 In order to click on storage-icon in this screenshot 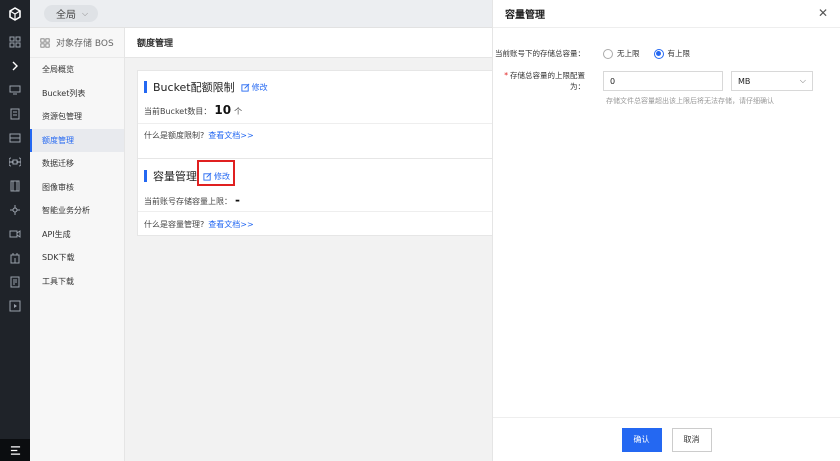, I will do `click(15, 138)`.